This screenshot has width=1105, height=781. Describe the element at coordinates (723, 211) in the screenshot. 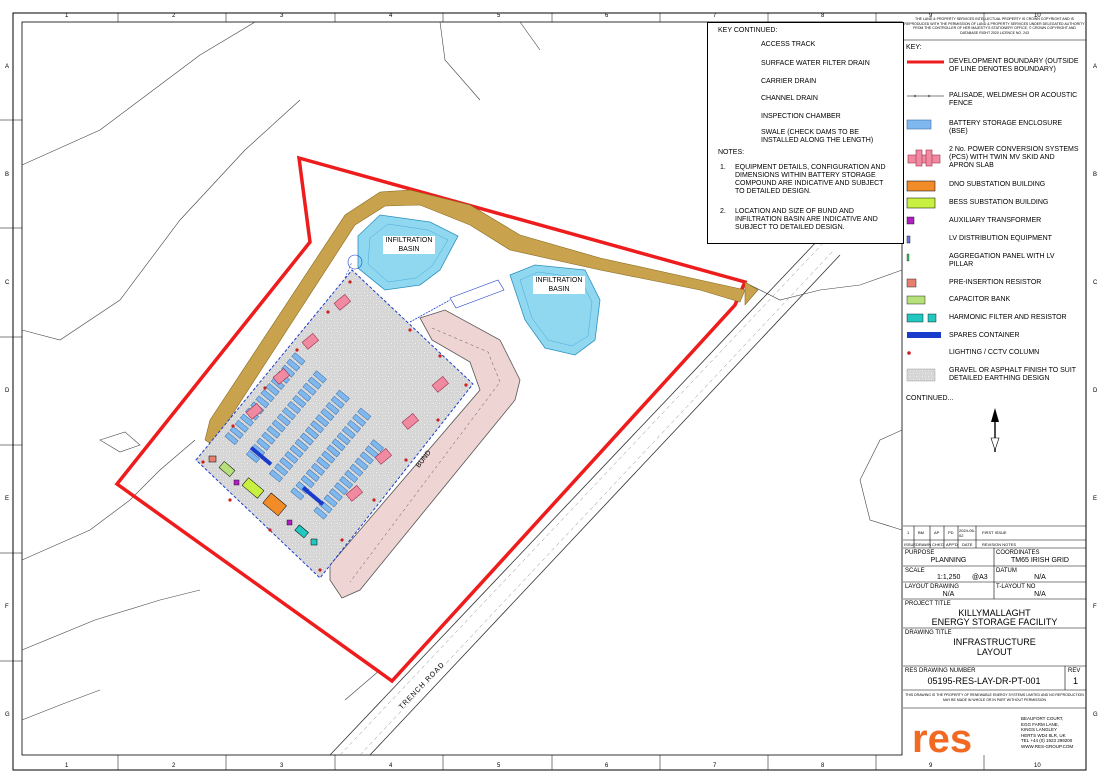

I see `note-2-number: 2.` at that location.